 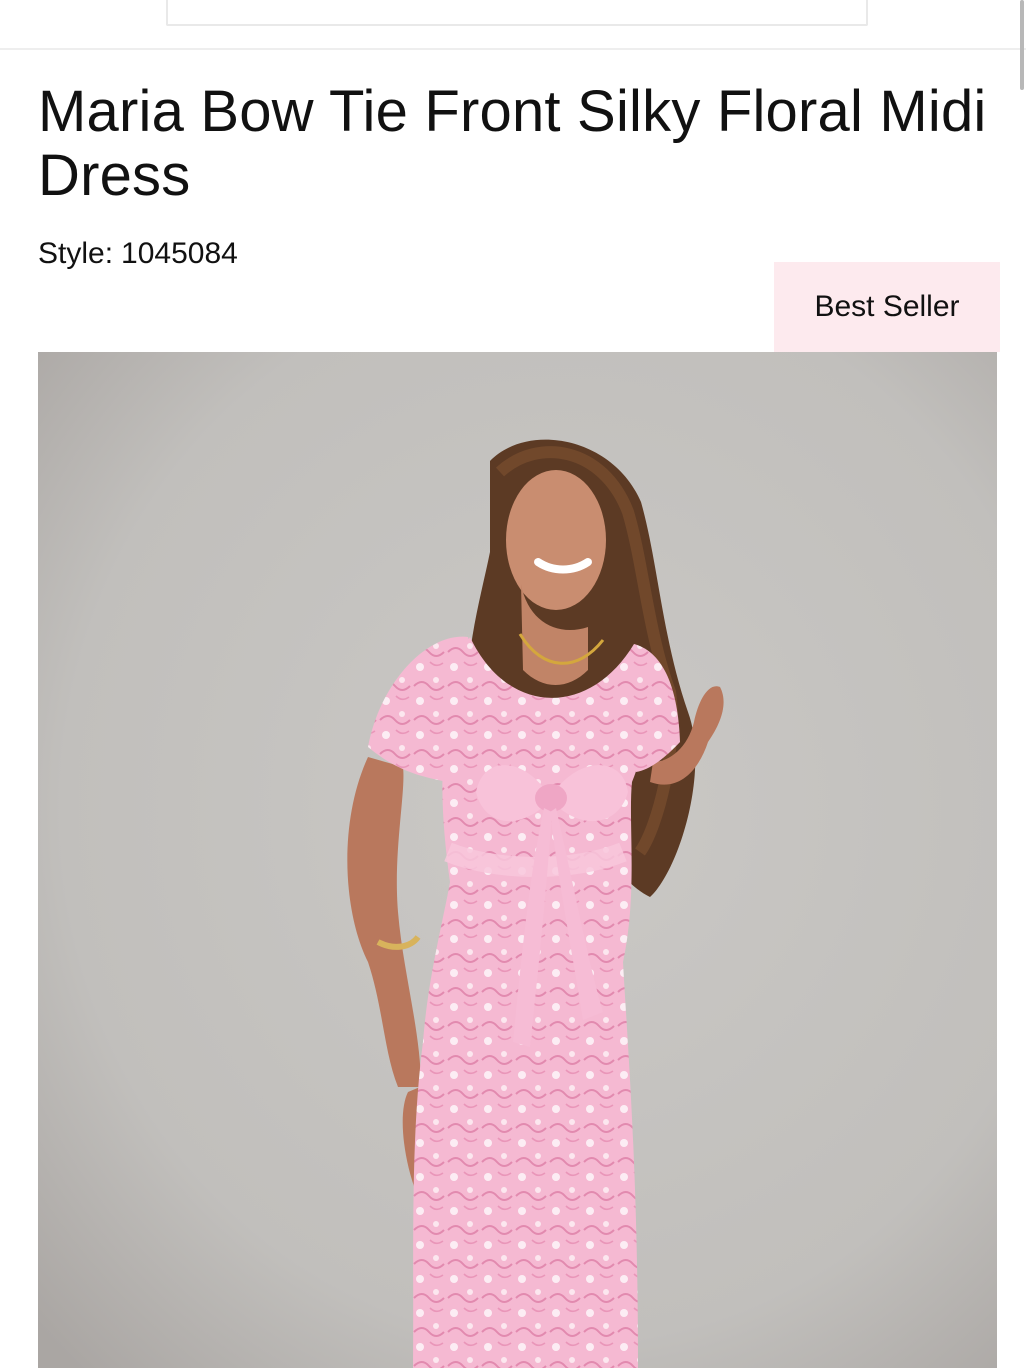 I want to click on style-number: 1045084, so click(x=179, y=253).